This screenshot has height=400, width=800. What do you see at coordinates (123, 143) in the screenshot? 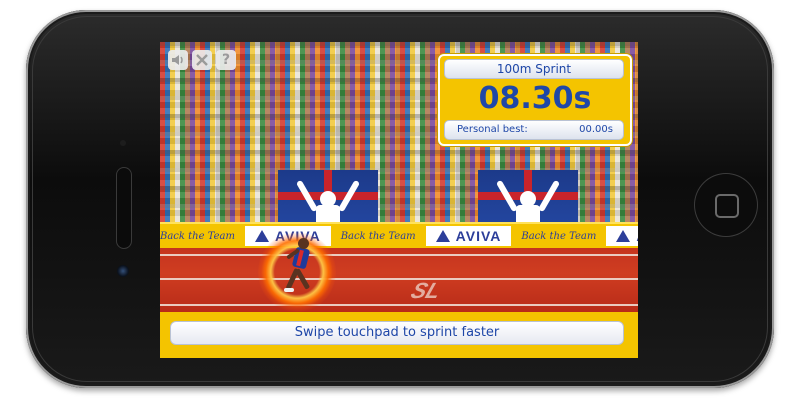
I see `proximity-sensor` at bounding box center [123, 143].